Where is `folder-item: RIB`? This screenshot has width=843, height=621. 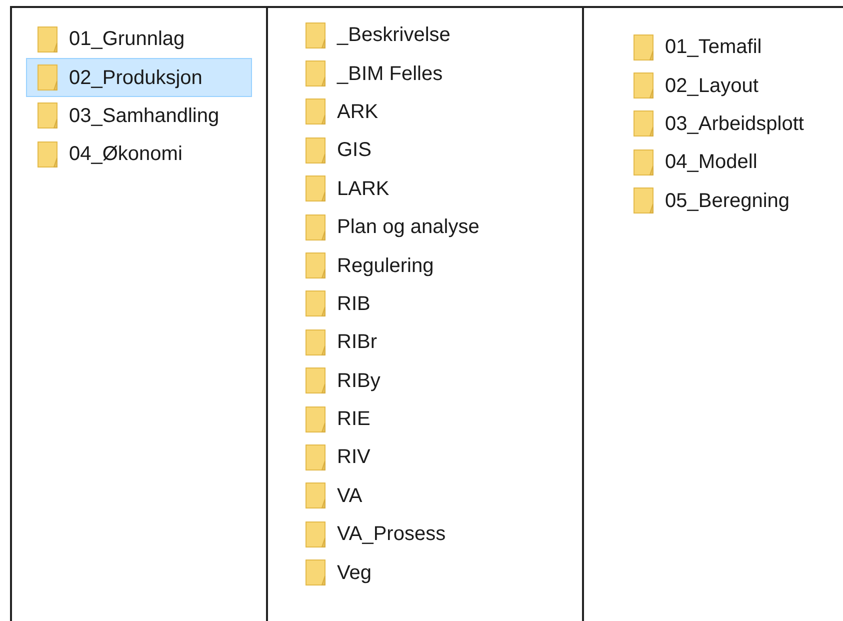 folder-item: RIB is located at coordinates (424, 304).